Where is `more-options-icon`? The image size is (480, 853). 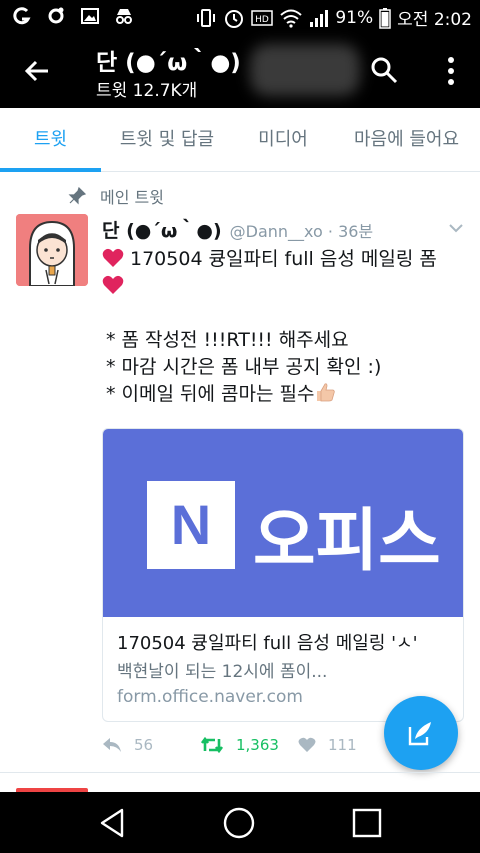
more-options-icon is located at coordinates (451, 71).